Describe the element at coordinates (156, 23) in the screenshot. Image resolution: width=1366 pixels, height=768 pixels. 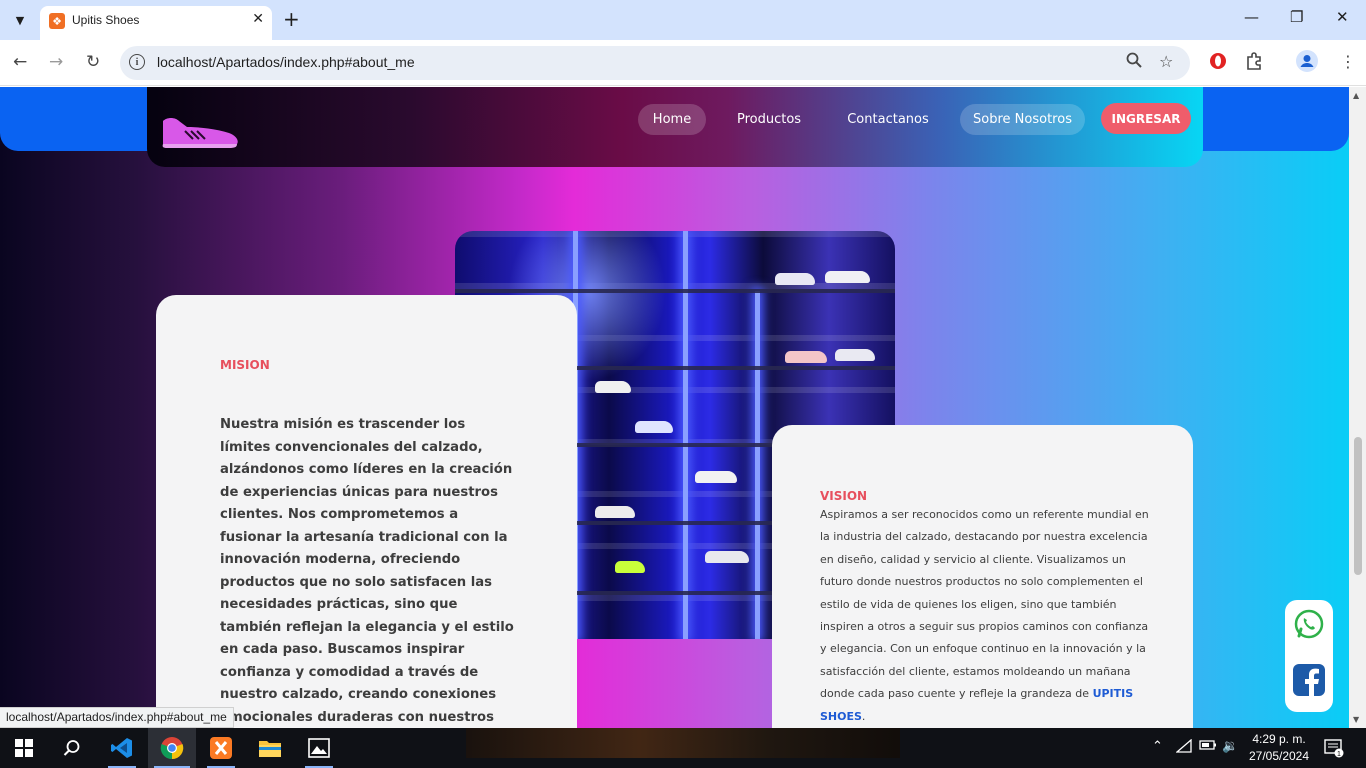
I see `browser-tab: ❖ Upitis Shoes ✕` at that location.